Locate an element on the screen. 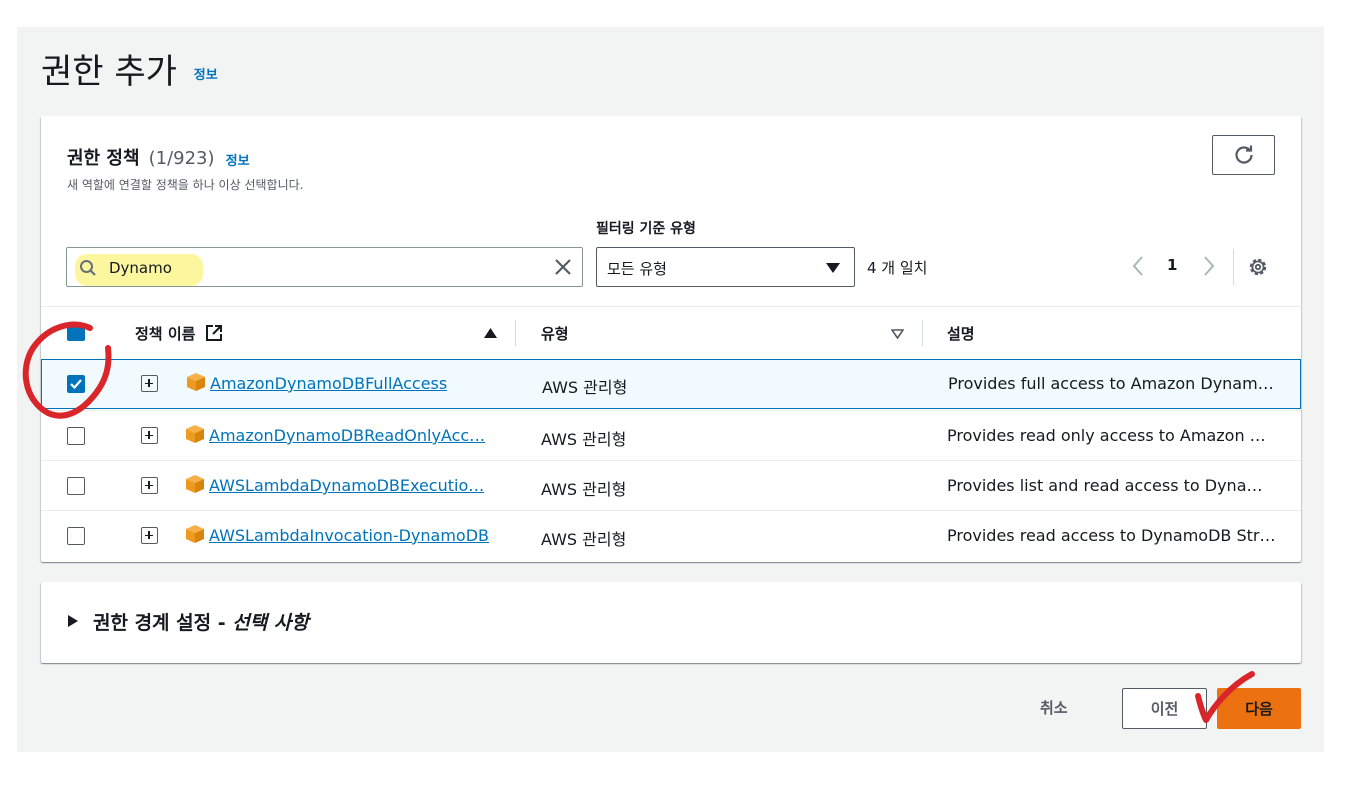 This screenshot has height=794, width=1350. search-input: Dynamo is located at coordinates (324, 267).